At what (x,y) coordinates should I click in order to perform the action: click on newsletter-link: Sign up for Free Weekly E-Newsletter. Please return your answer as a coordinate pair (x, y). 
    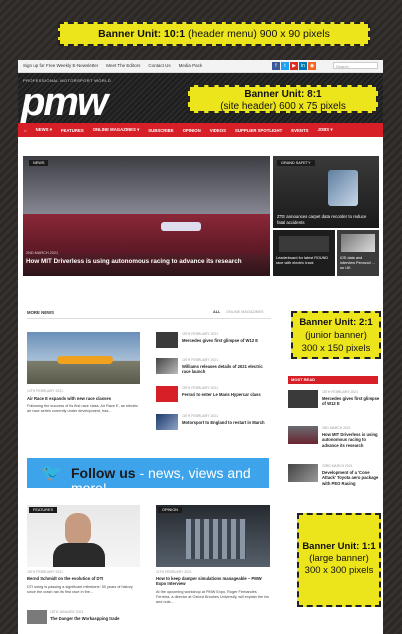
    Looking at the image, I should click on (60, 65).